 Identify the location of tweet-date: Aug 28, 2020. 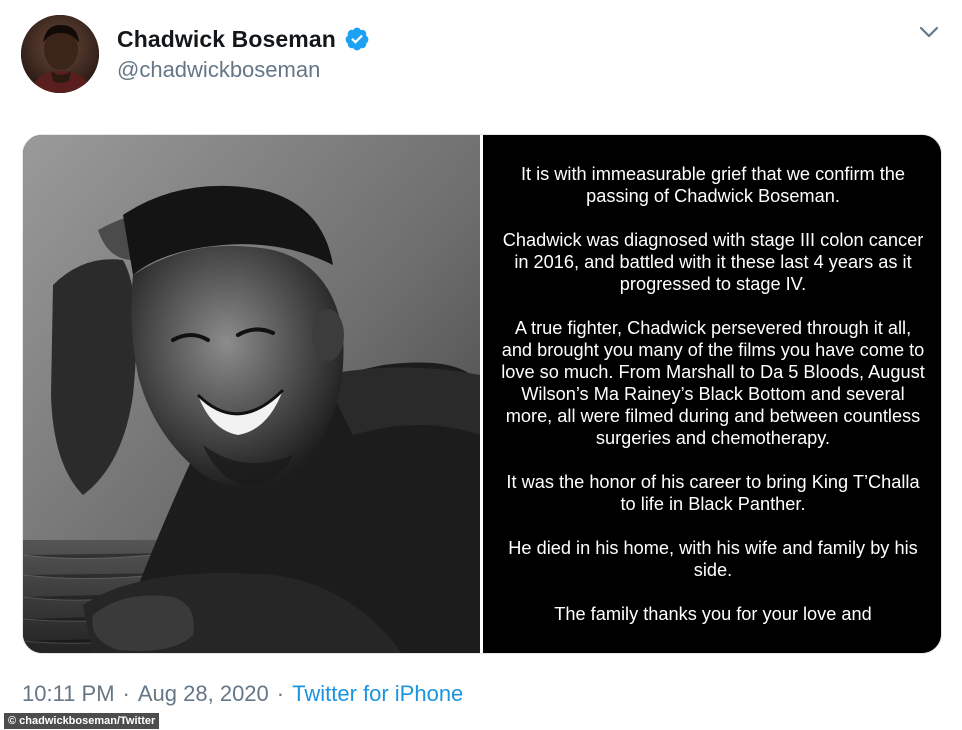
(203, 693).